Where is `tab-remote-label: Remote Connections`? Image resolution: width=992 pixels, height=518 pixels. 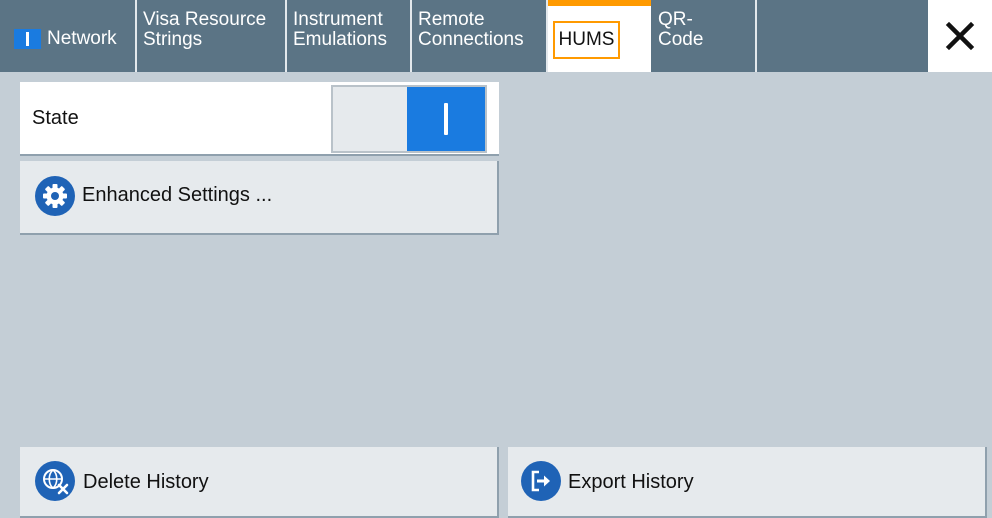 tab-remote-label: Remote Connections is located at coordinates (471, 30).